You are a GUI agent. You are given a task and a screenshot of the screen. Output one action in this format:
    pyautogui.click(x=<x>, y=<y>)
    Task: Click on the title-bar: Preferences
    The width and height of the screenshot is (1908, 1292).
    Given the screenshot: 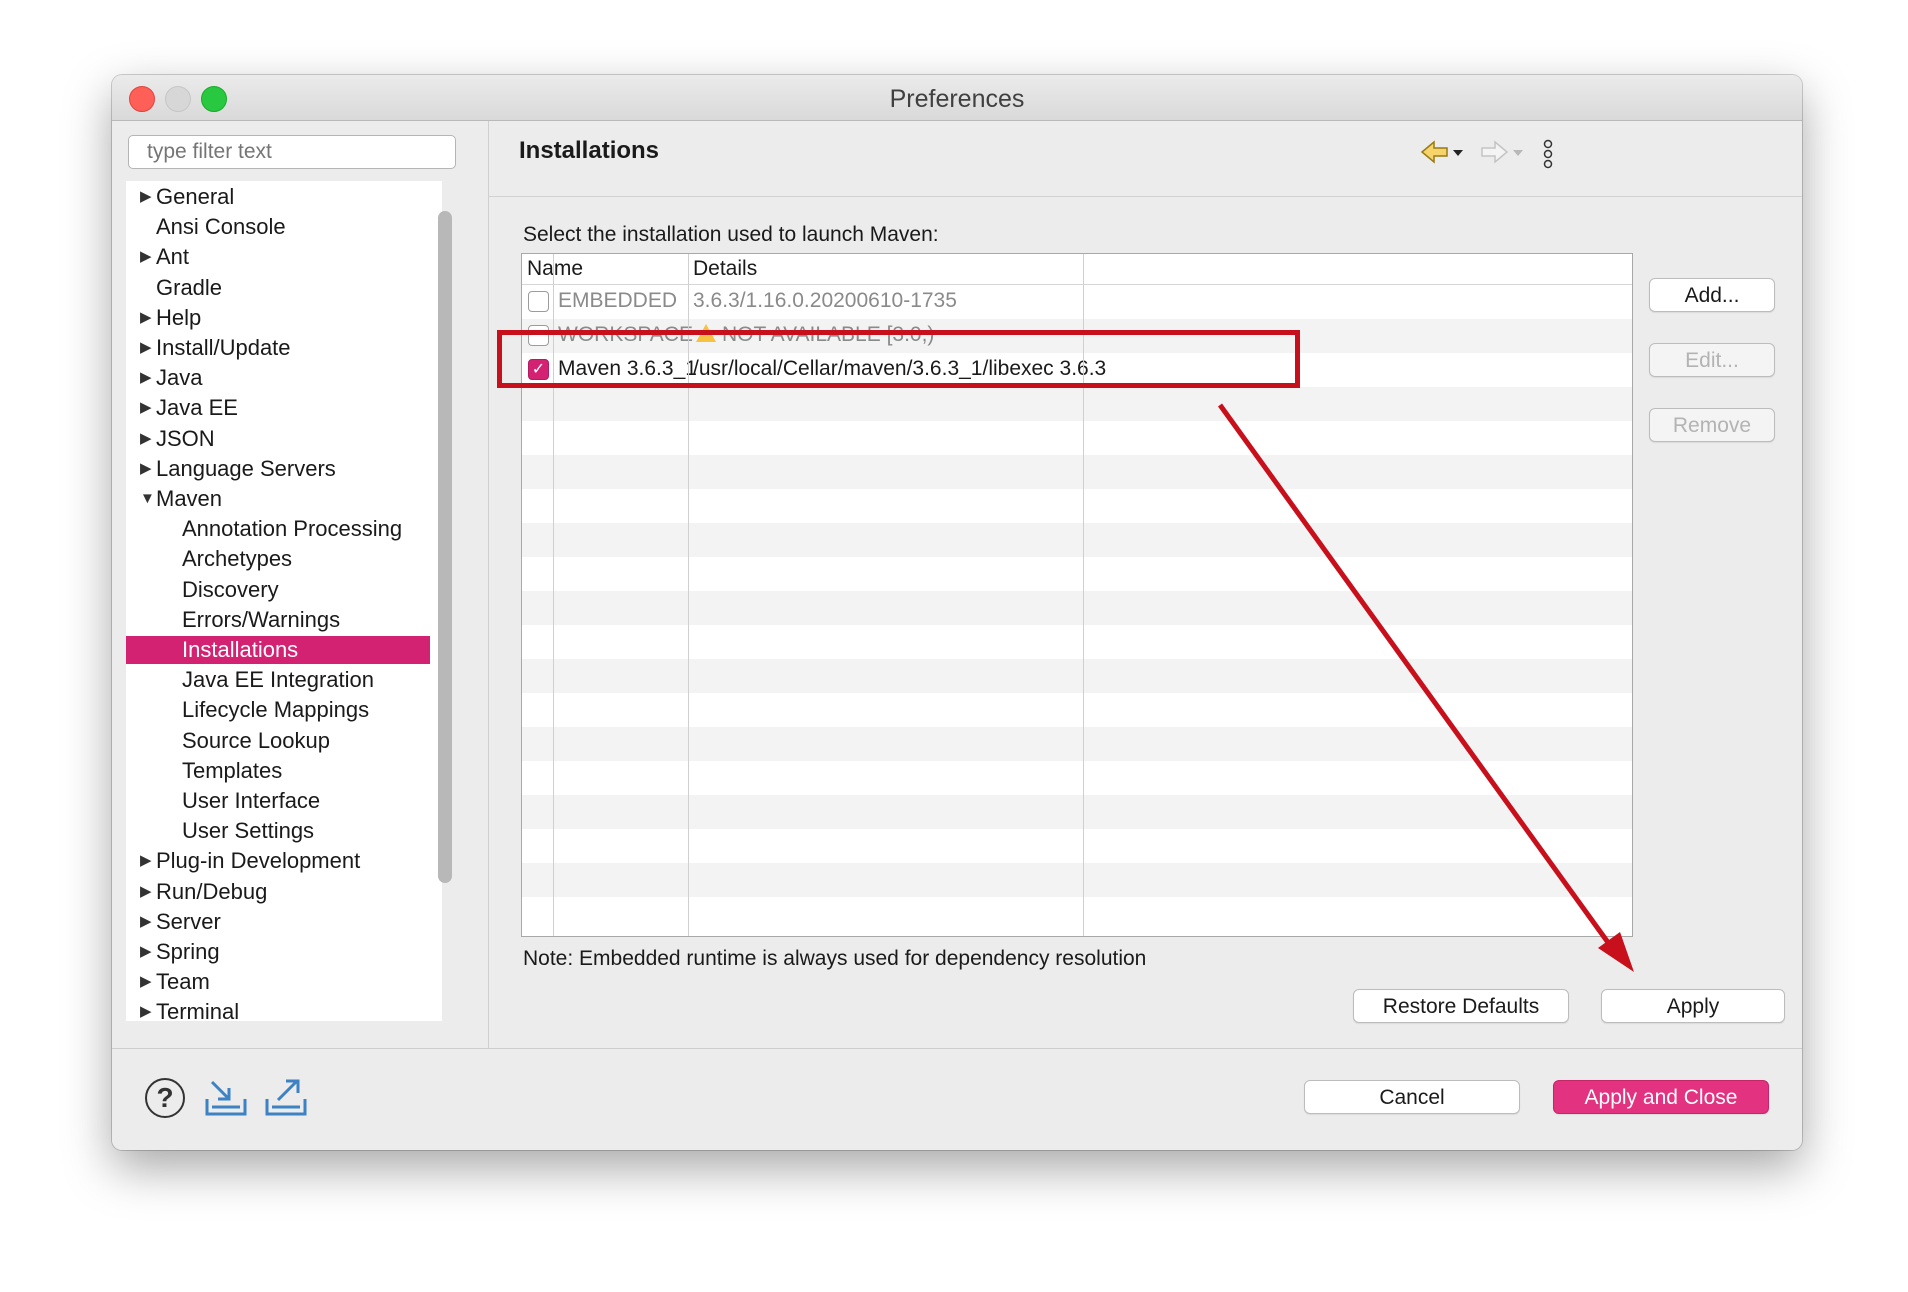 What is the action you would take?
    pyautogui.click(x=957, y=98)
    